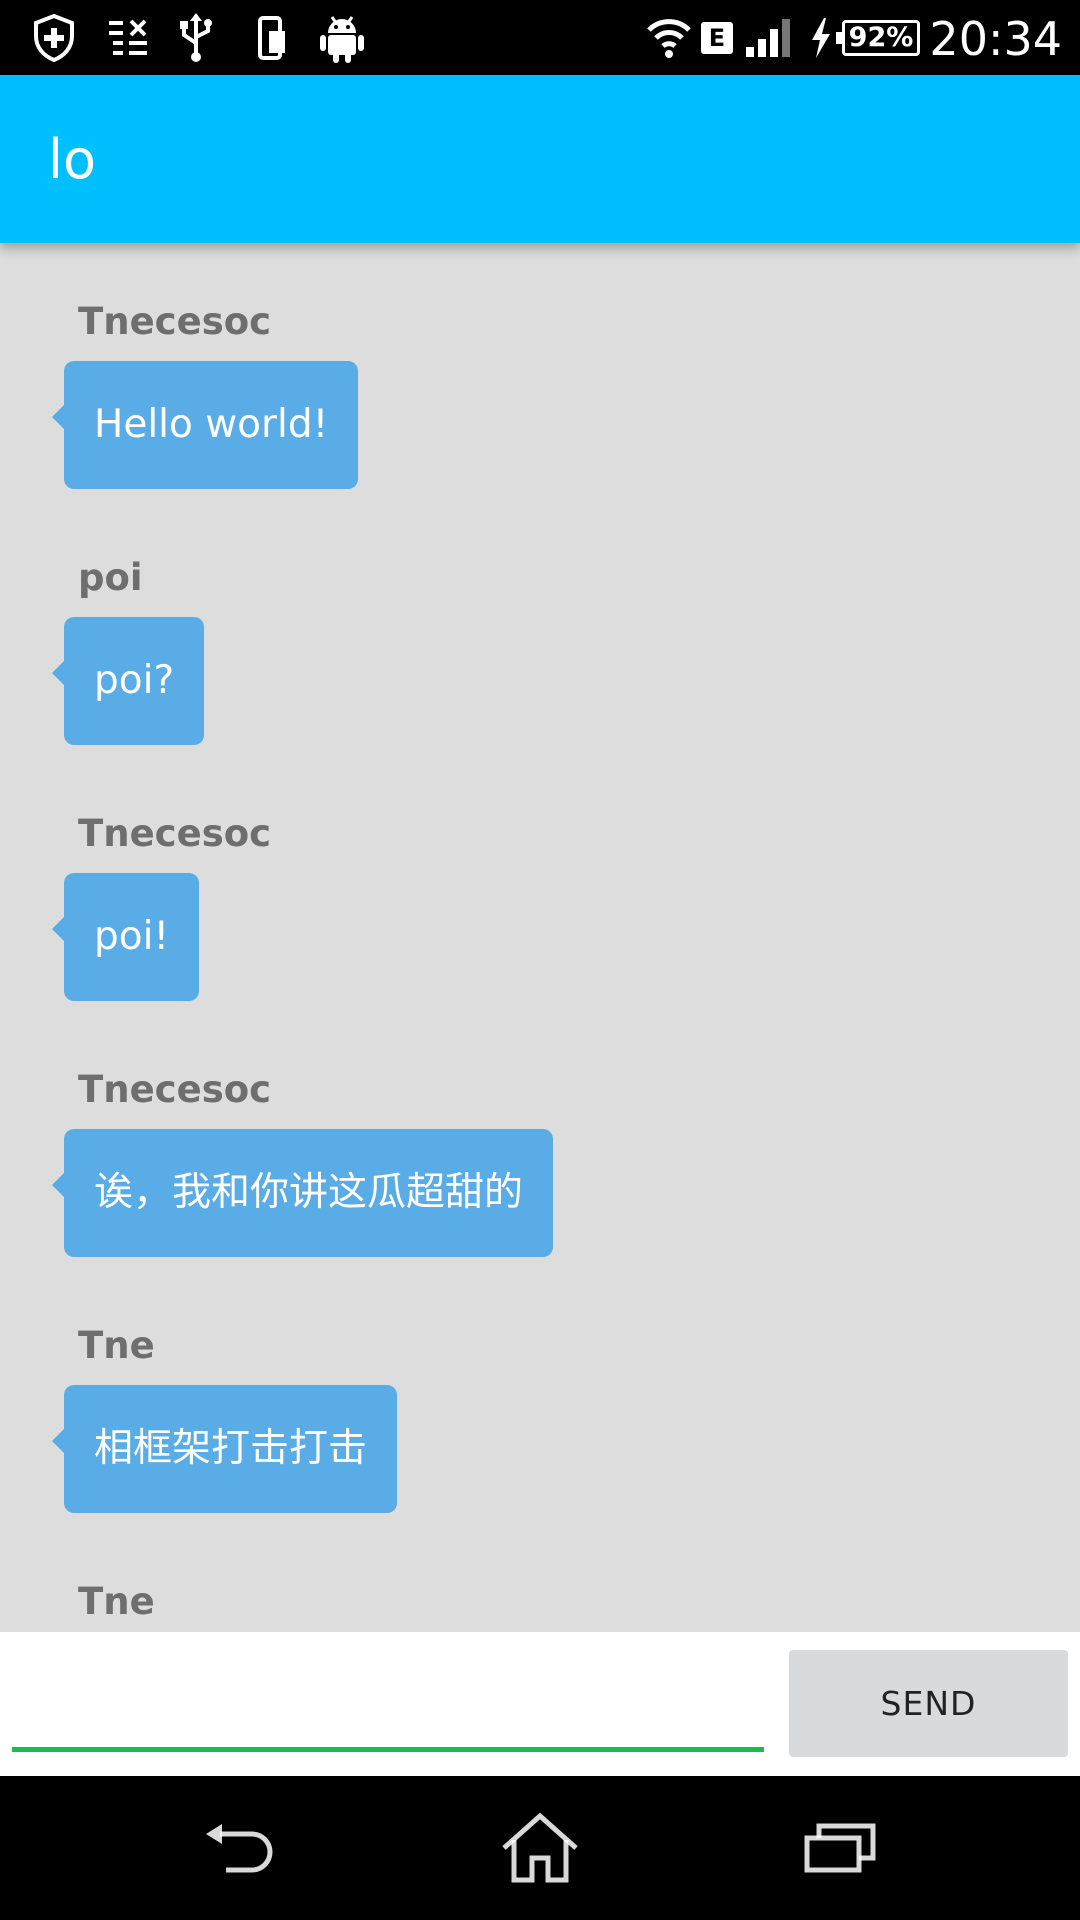 The width and height of the screenshot is (1080, 1920). I want to click on battery-percent: 92%, so click(881, 37).